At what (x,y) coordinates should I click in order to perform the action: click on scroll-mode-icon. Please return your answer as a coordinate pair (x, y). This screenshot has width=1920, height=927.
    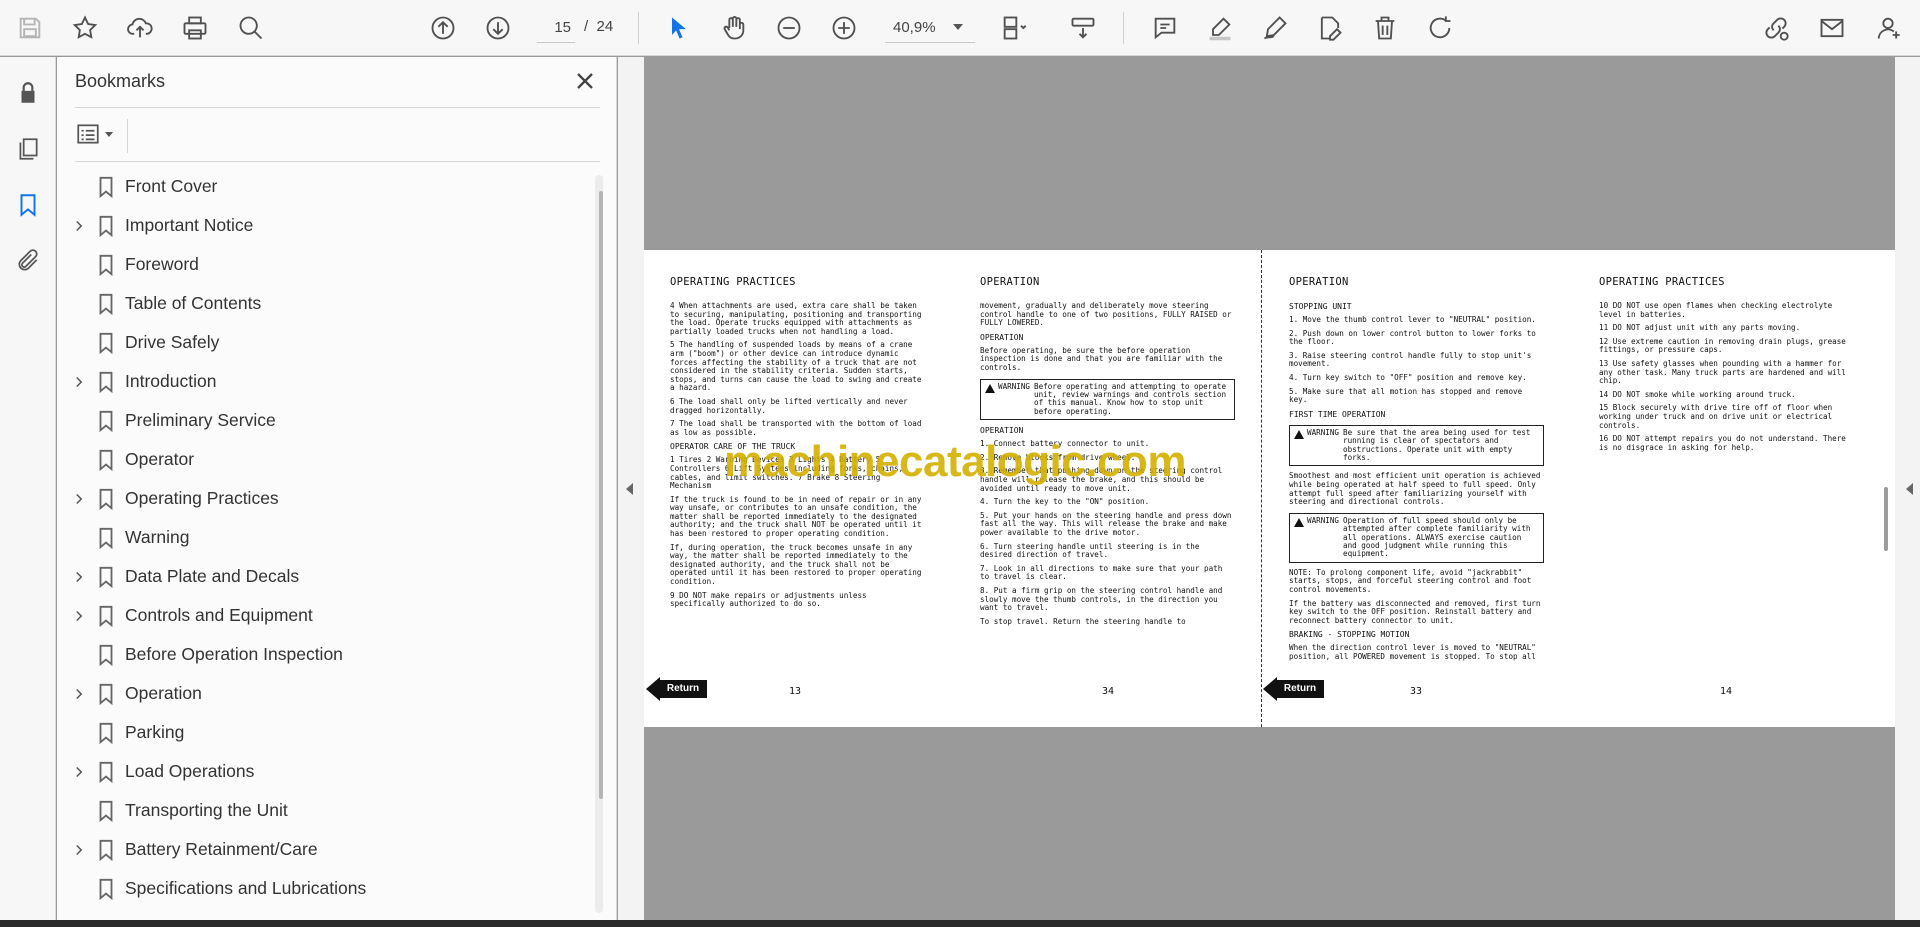
    Looking at the image, I should click on (1083, 28).